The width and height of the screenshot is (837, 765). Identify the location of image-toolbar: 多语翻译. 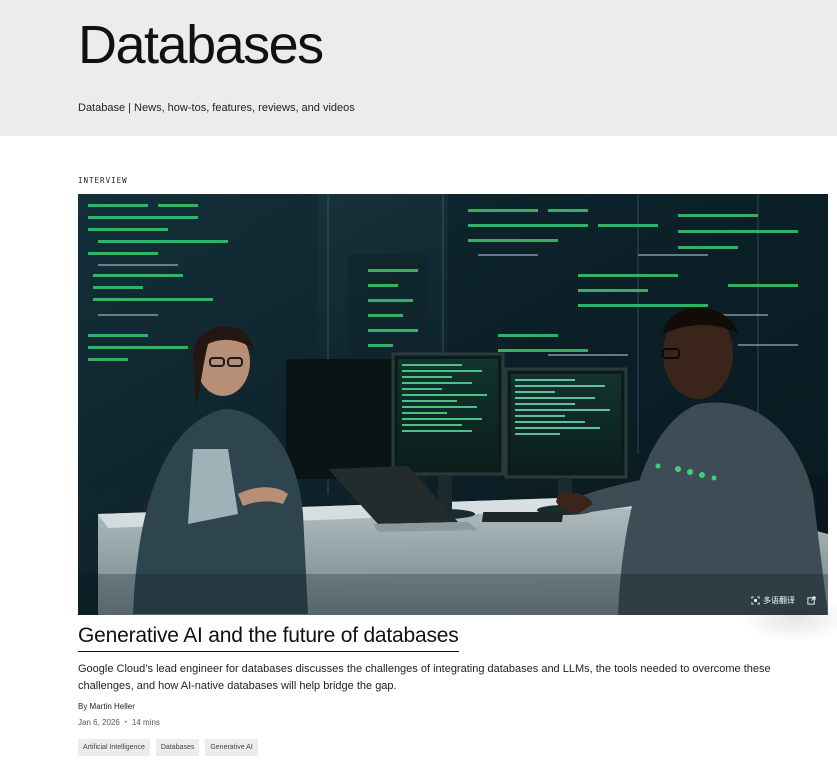
(783, 600).